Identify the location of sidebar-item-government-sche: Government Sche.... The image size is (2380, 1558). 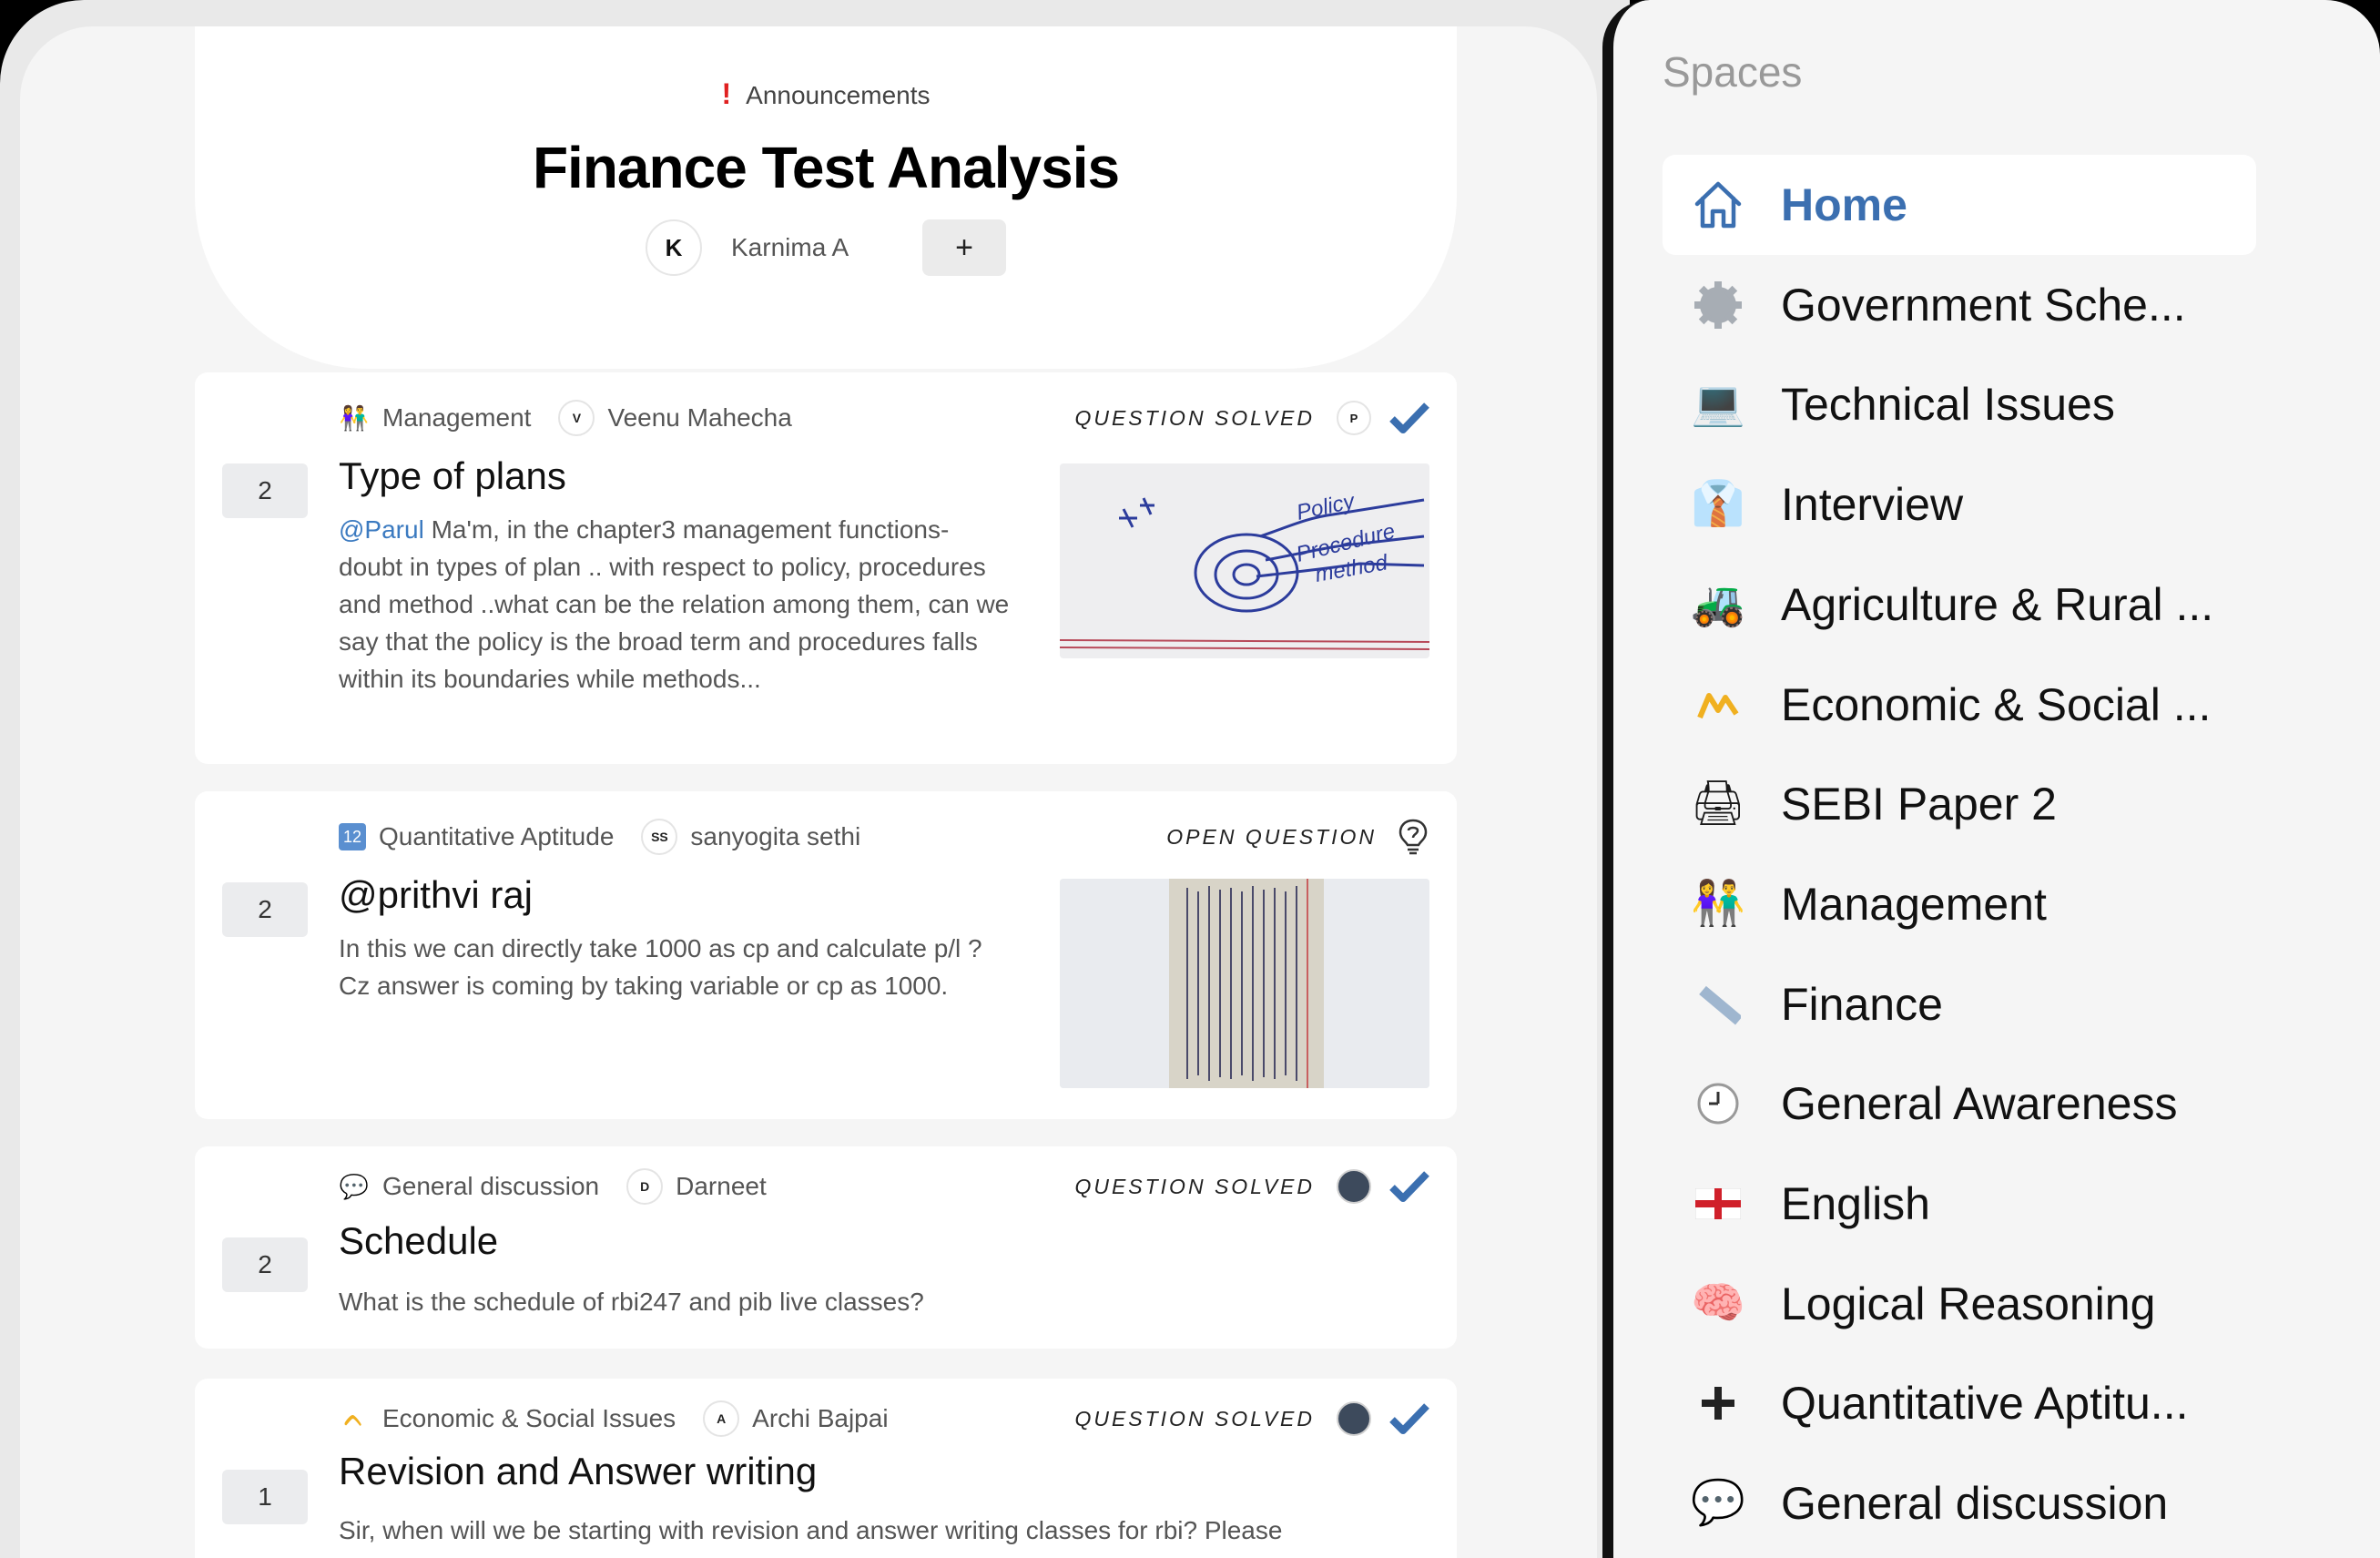
(1959, 305).